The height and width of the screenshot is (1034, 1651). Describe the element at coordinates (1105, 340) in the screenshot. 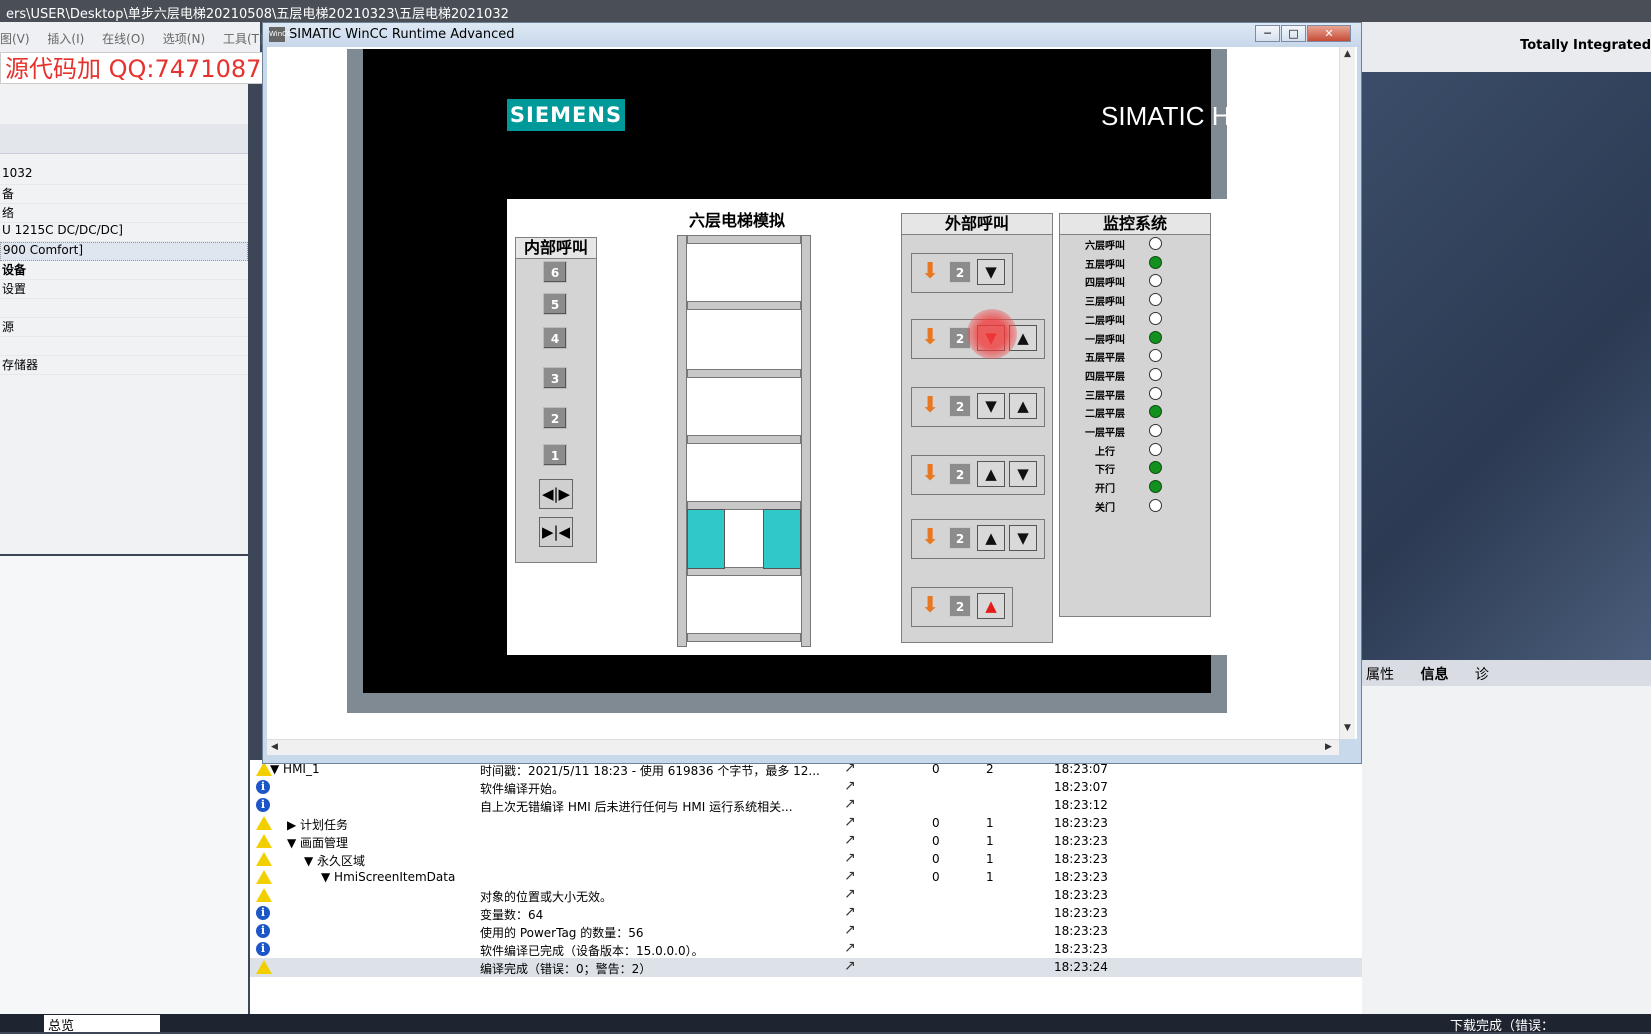

I see `monitor-label: 一层呼叫` at that location.